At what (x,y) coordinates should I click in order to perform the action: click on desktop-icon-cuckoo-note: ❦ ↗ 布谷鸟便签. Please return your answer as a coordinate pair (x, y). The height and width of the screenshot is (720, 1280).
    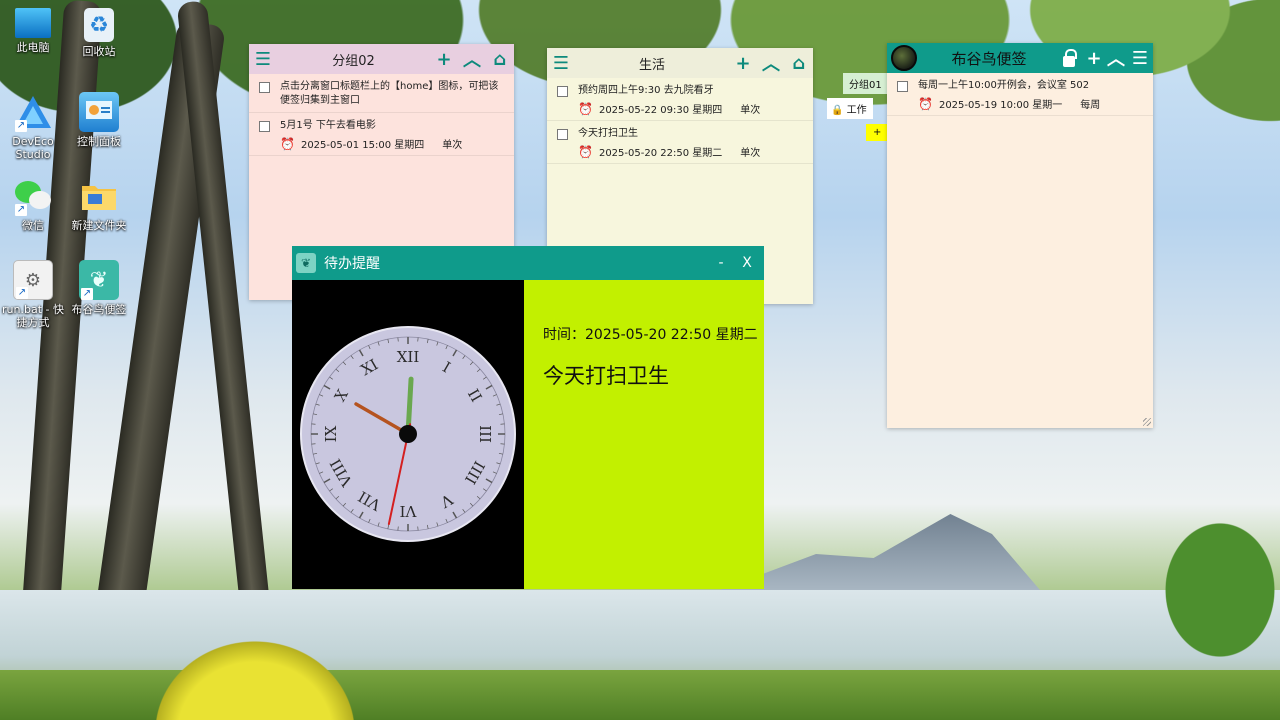
    Looking at the image, I should click on (99, 288).